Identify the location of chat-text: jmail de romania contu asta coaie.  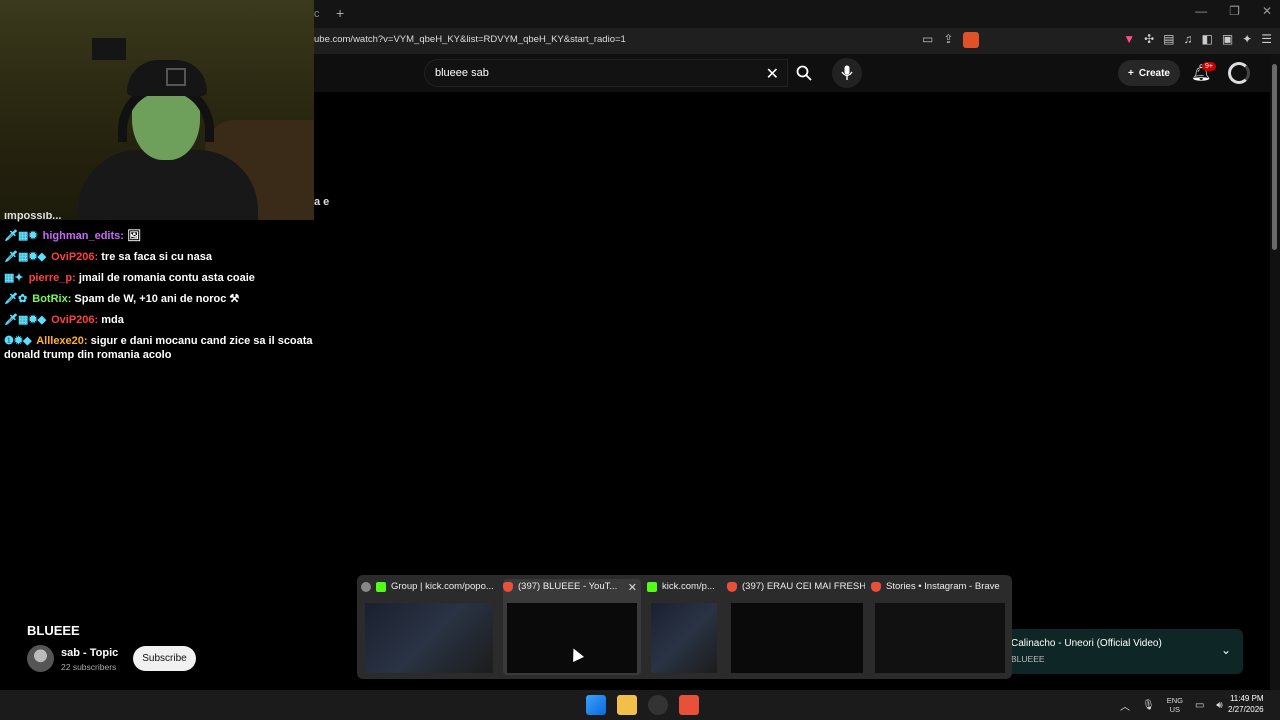
(166, 278).